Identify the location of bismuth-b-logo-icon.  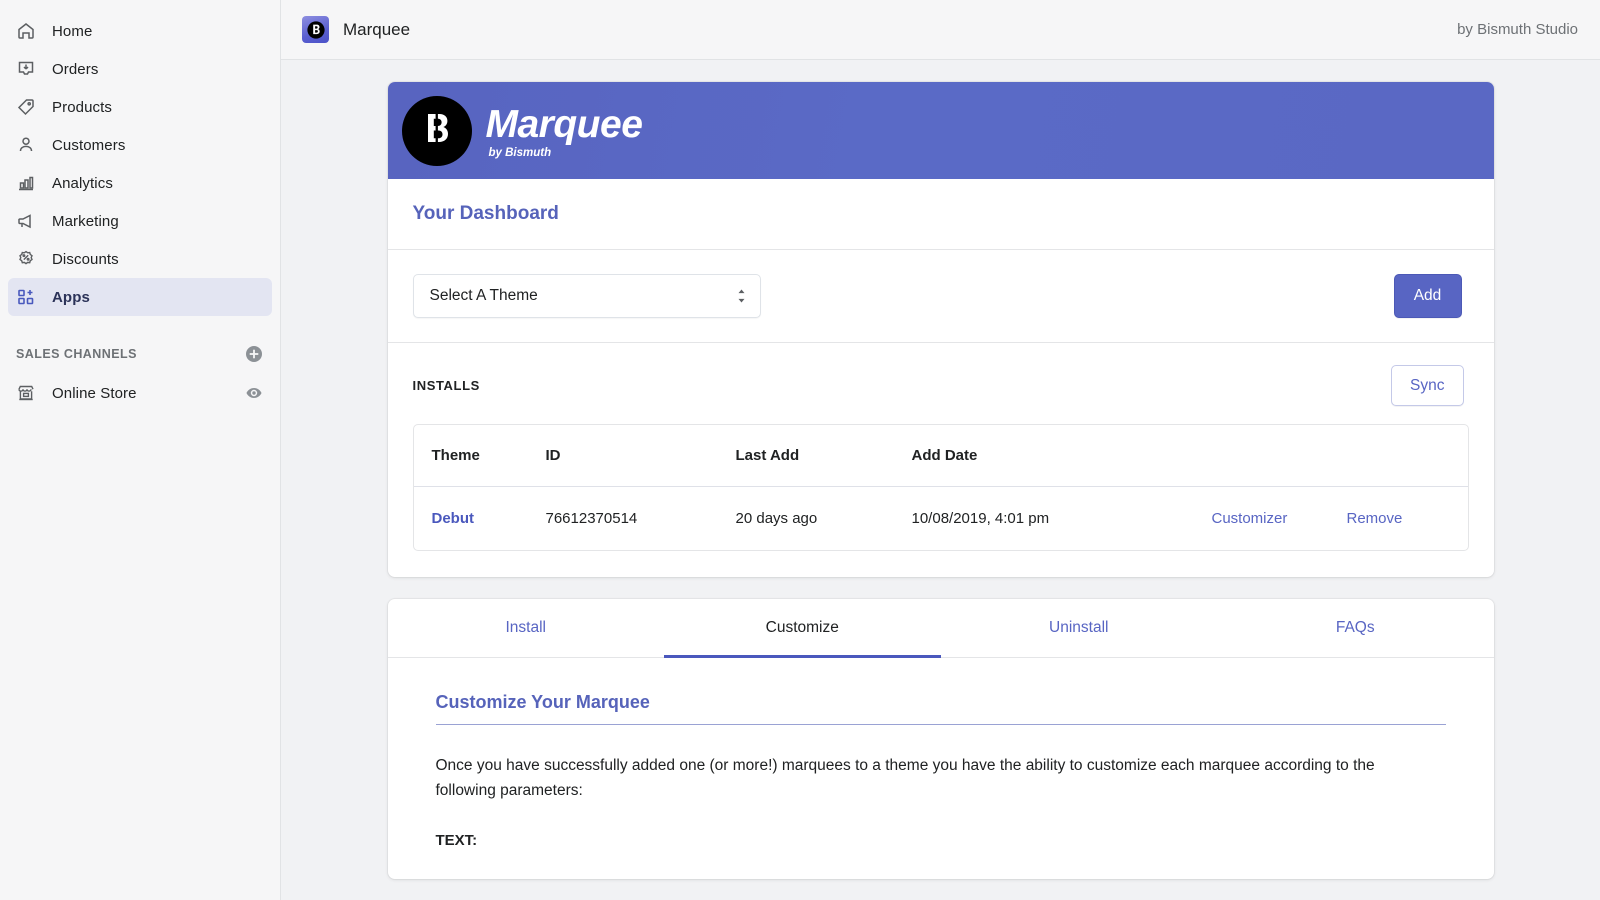
(315, 29).